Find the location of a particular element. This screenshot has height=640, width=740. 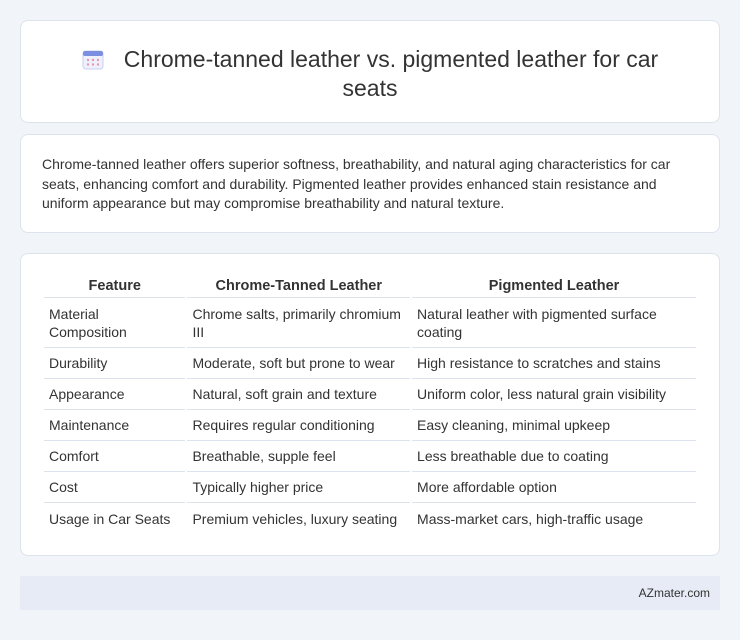

feature-cell: Usage in Car Seats is located at coordinates (110, 518).